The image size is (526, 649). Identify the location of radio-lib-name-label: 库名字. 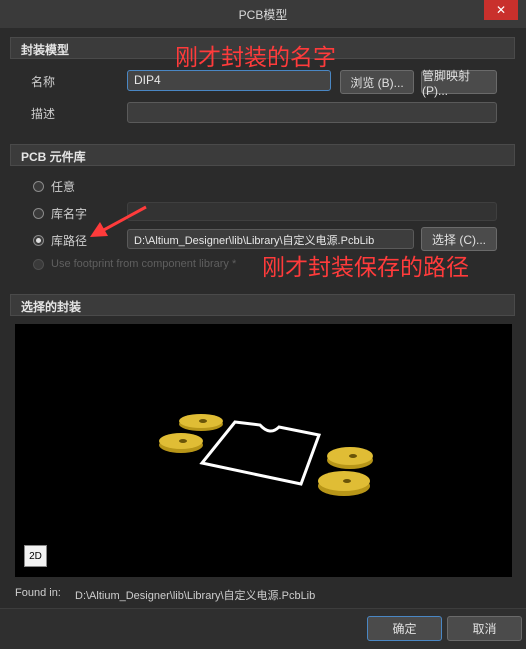
(69, 214).